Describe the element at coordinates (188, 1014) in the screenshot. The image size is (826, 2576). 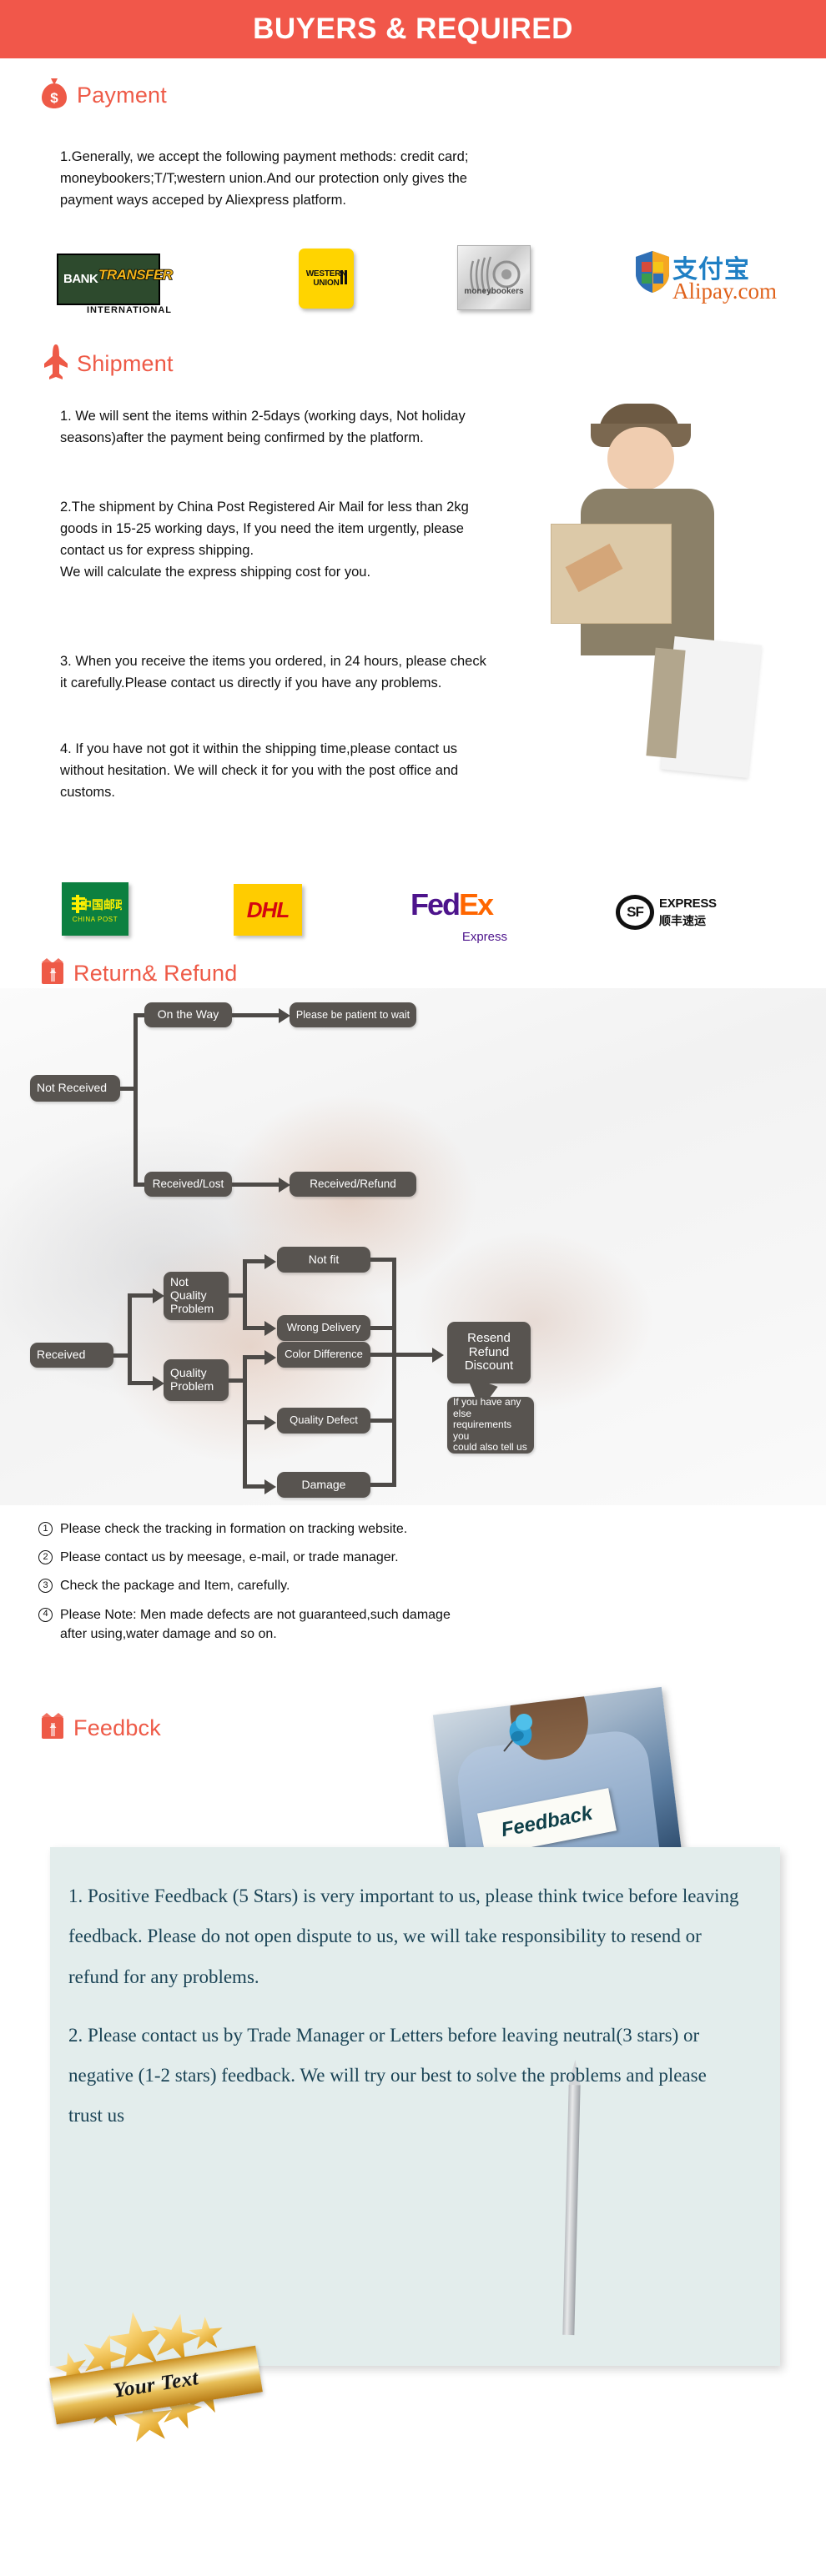
I see `flow-node-on-the-way: On the Way` at that location.